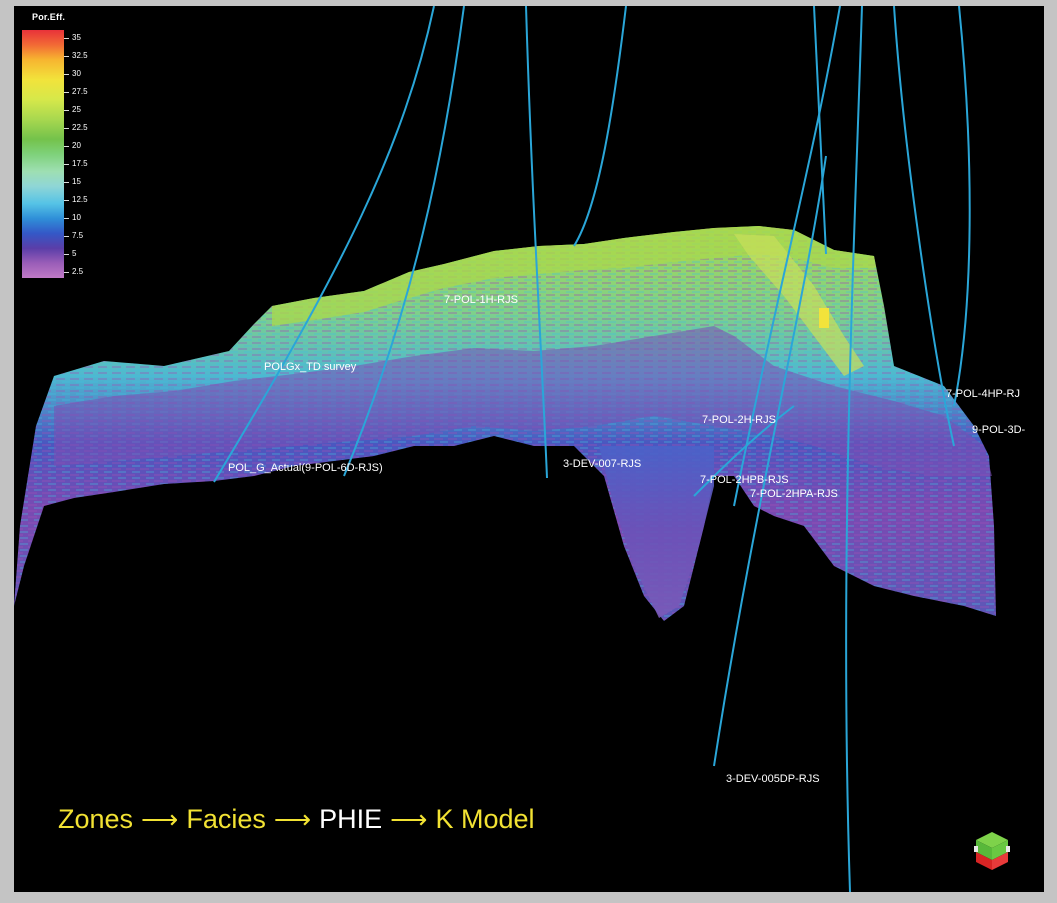 The width and height of the screenshot is (1057, 903). Describe the element at coordinates (80, 163) in the screenshot. I see `legend-tick-label: 17.5` at that location.